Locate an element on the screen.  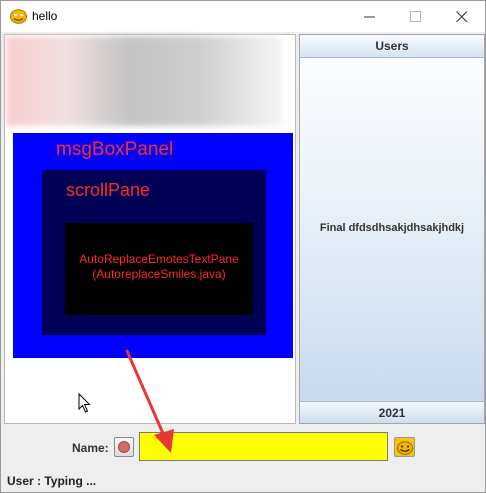
text-pane-label-line2: (AutoreplaceSmiles.java) is located at coordinates (159, 274).